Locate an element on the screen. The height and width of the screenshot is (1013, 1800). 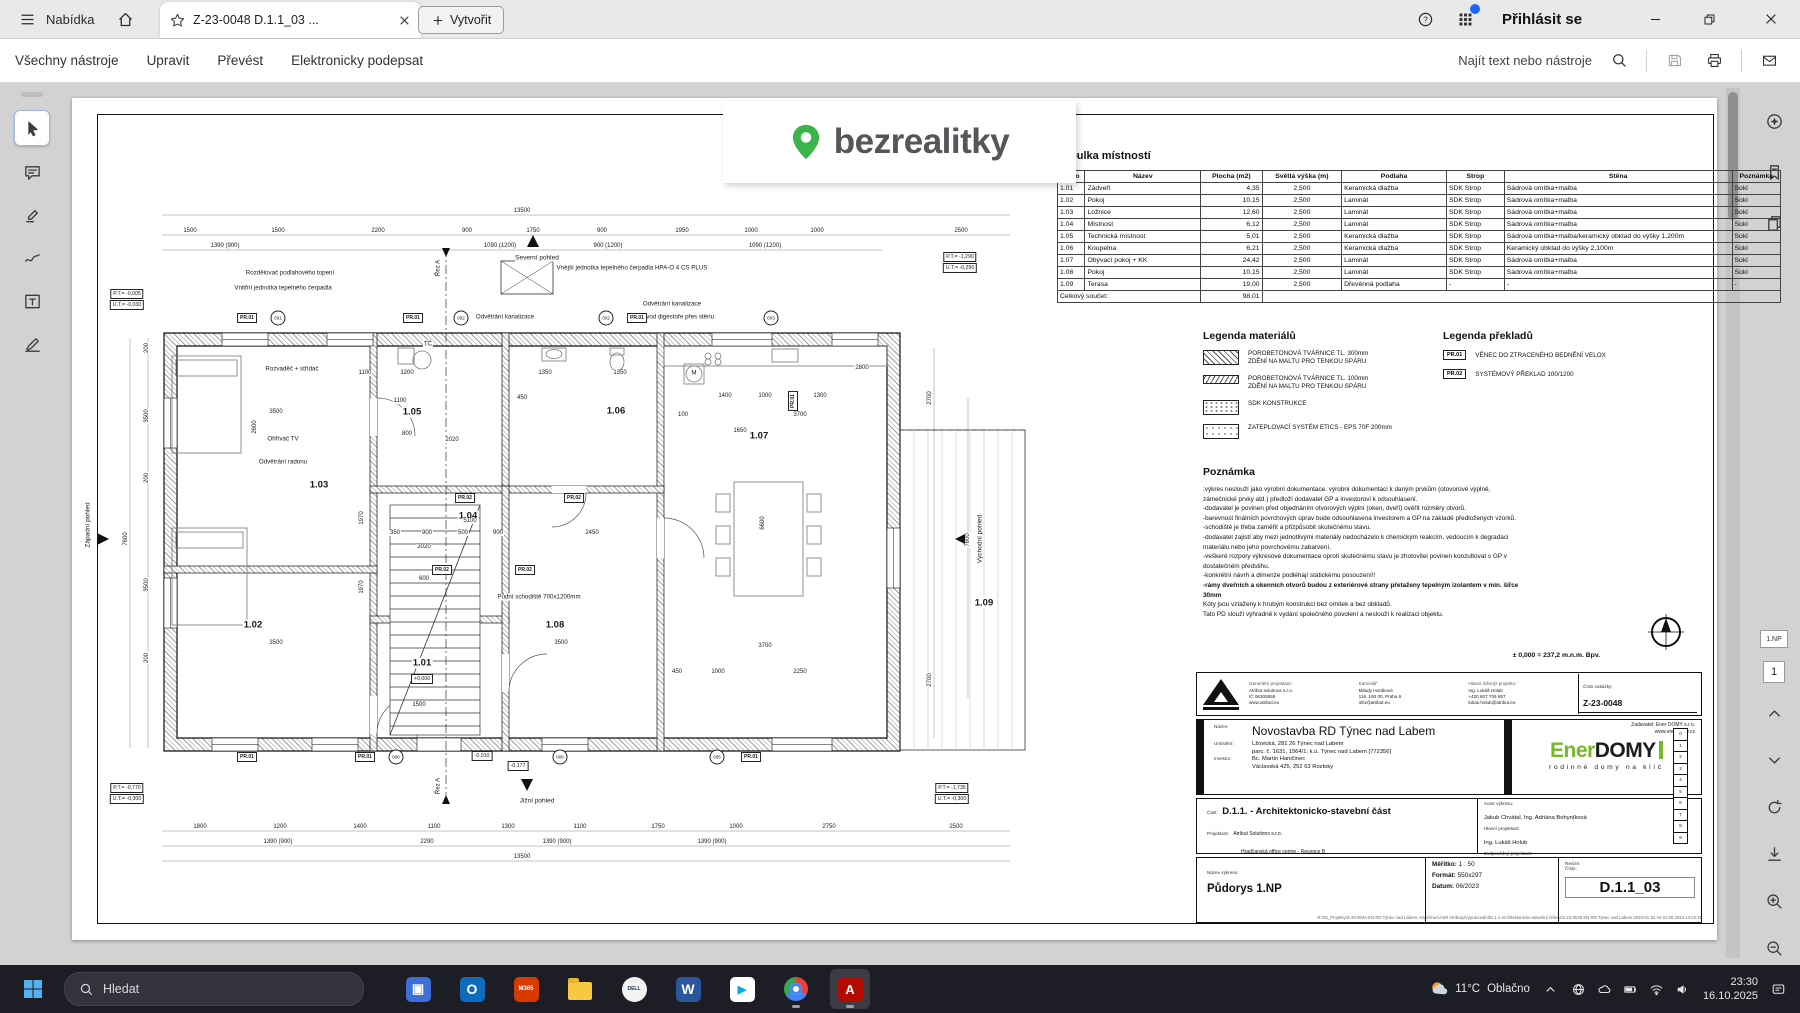
chevron-down-icon is located at coordinates (1774, 760).